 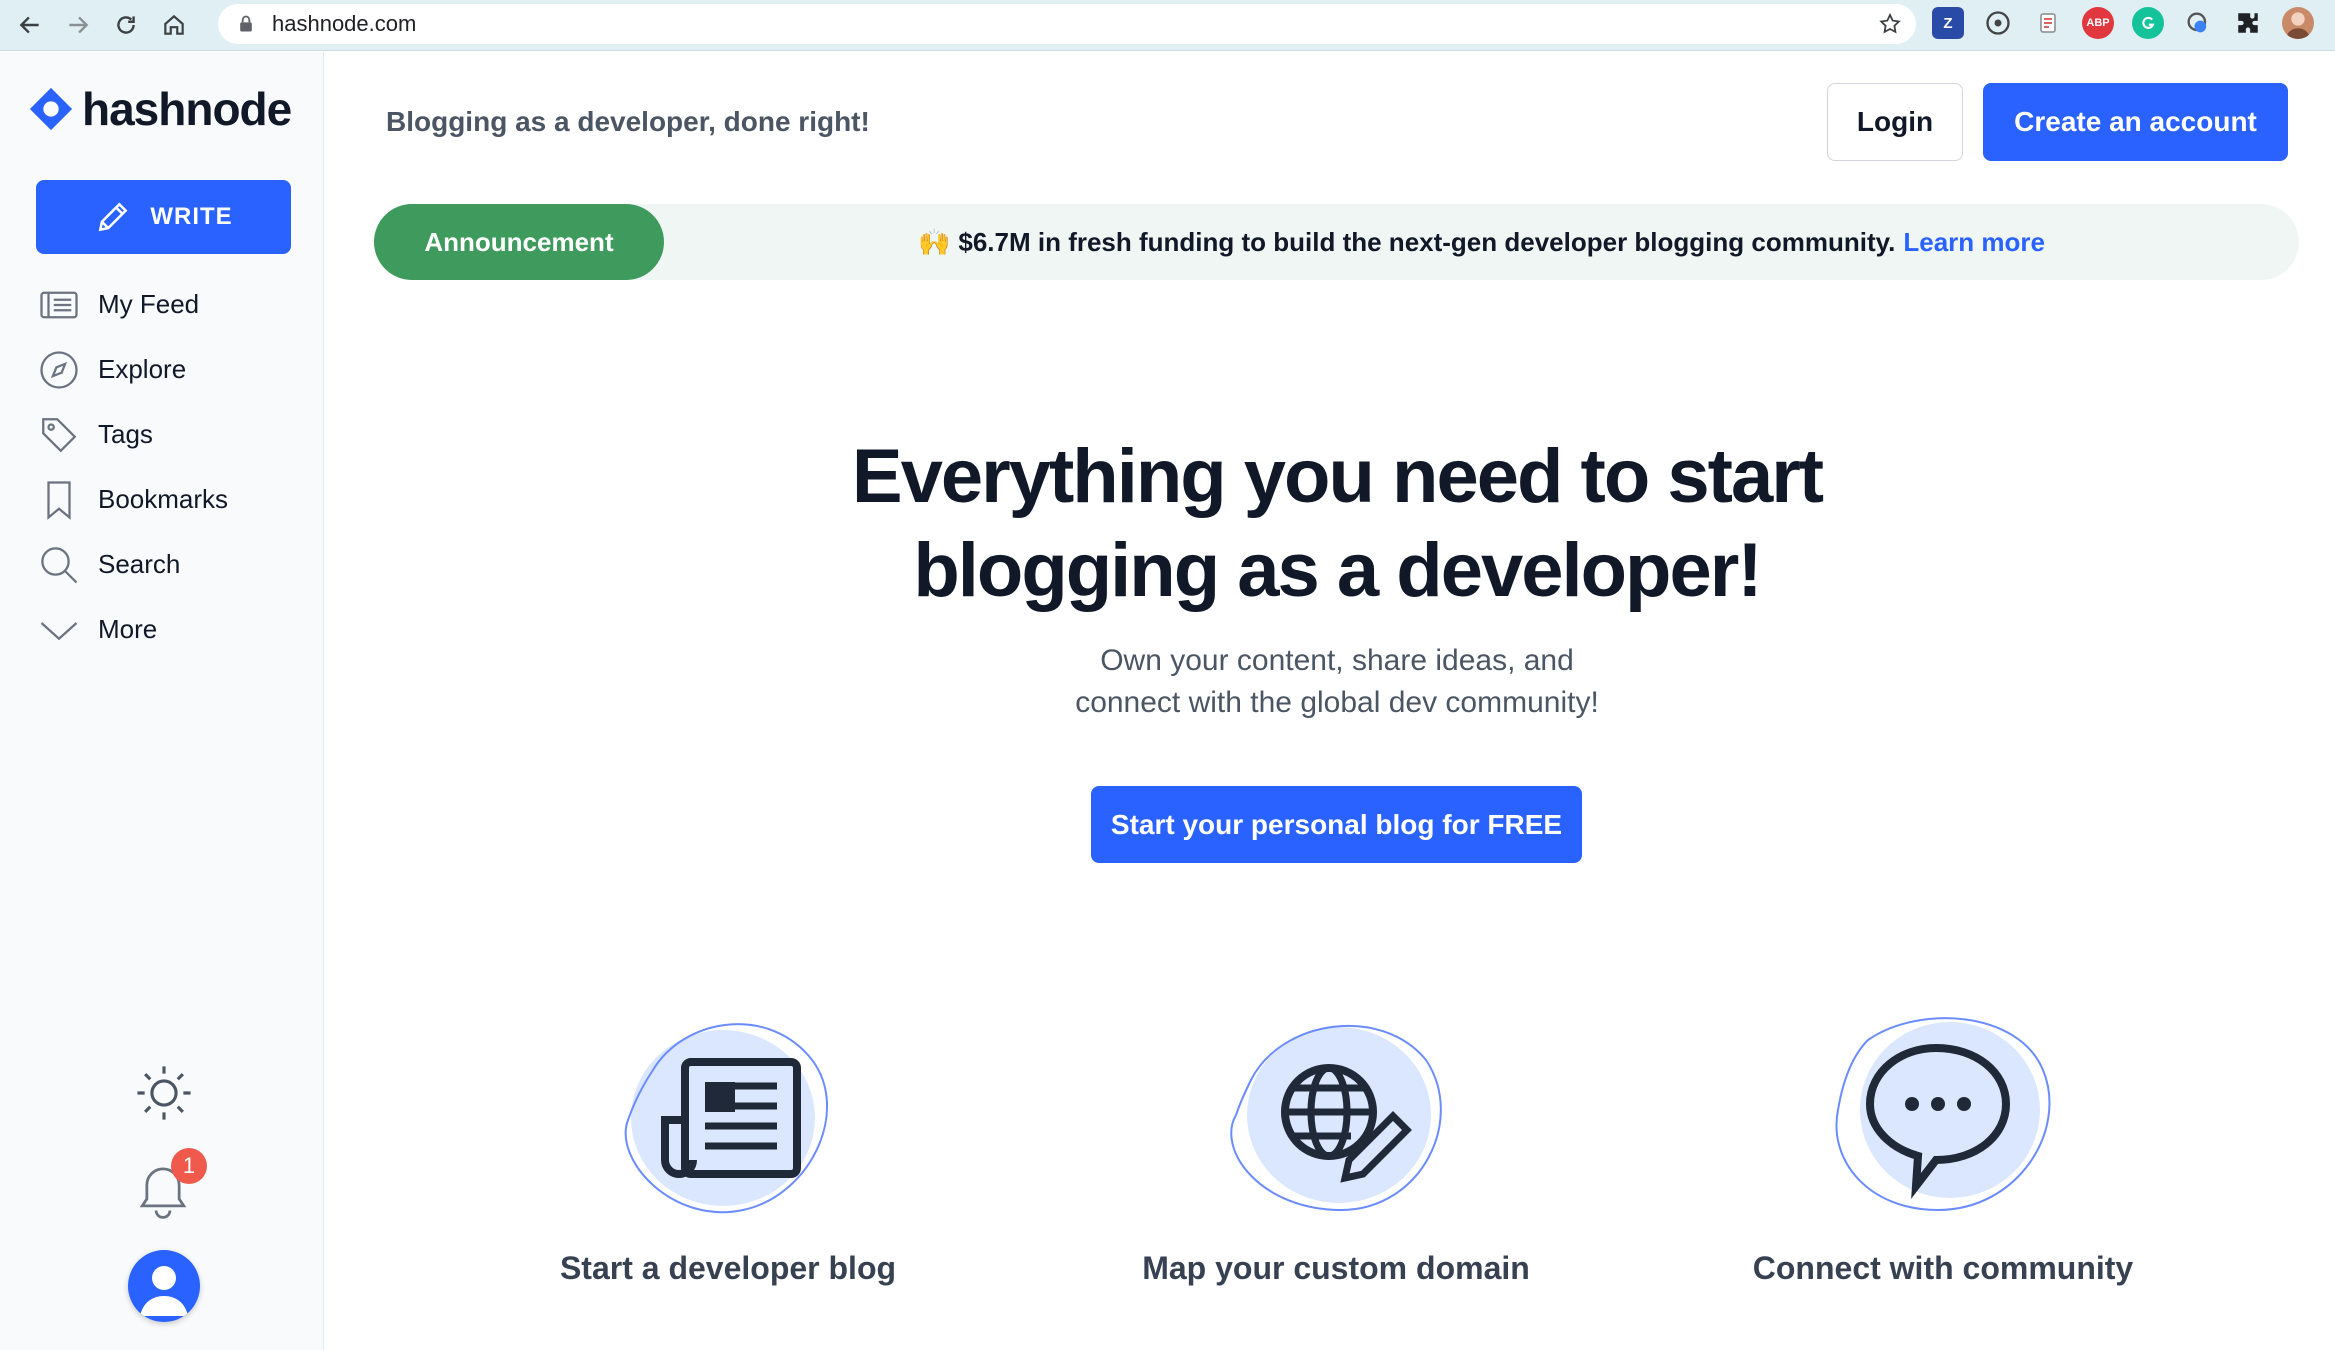 I want to click on hero-title-line2: blogging as a developer!, so click(x=1337, y=570).